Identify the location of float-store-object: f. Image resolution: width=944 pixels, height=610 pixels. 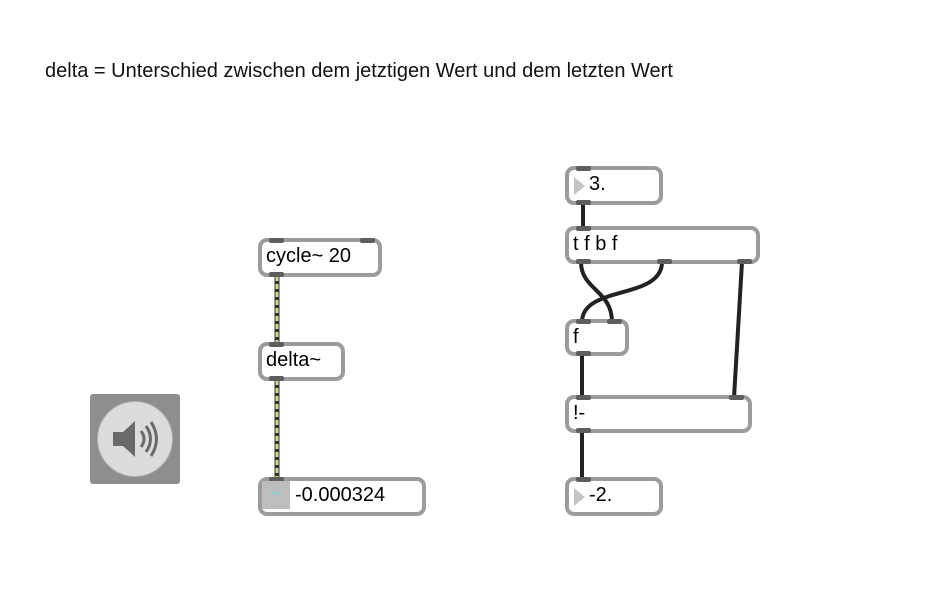
(597, 337).